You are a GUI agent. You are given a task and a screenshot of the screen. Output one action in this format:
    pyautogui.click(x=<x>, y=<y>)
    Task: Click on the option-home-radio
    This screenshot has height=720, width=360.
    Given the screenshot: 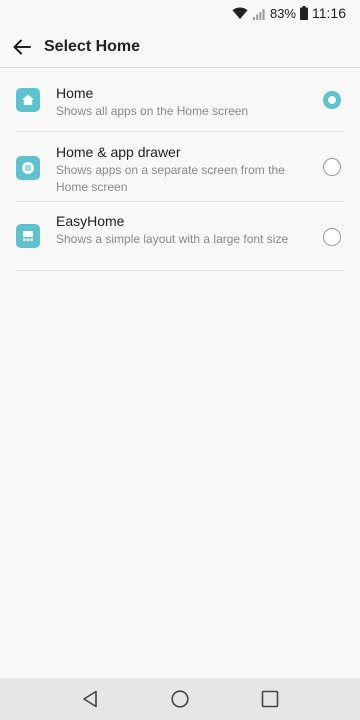 What is the action you would take?
    pyautogui.click(x=332, y=100)
    